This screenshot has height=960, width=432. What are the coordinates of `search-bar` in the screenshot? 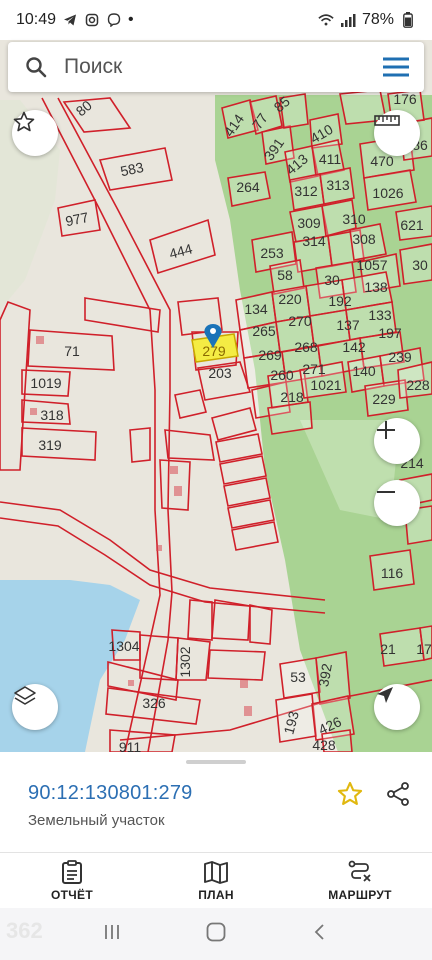 It's located at (216, 67).